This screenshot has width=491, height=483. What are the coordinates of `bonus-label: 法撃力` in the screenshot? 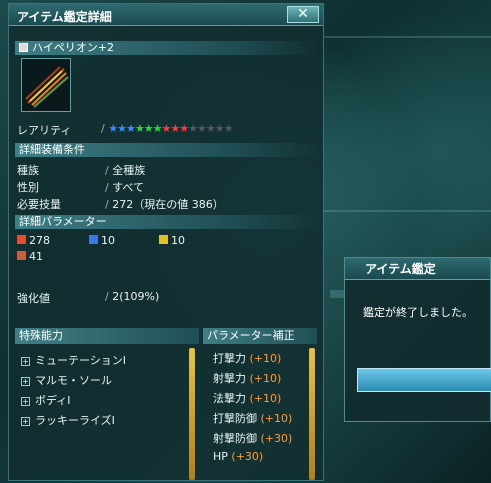 It's located at (229, 398).